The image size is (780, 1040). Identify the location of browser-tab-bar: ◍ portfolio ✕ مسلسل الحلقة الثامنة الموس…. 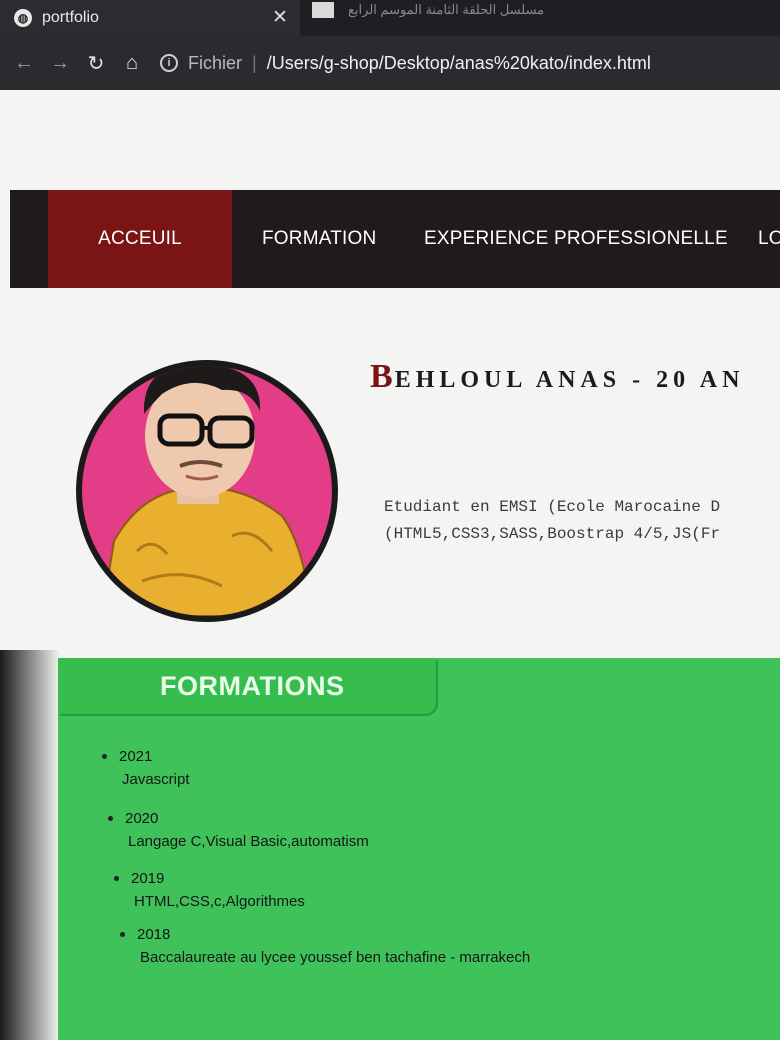
(390, 18).